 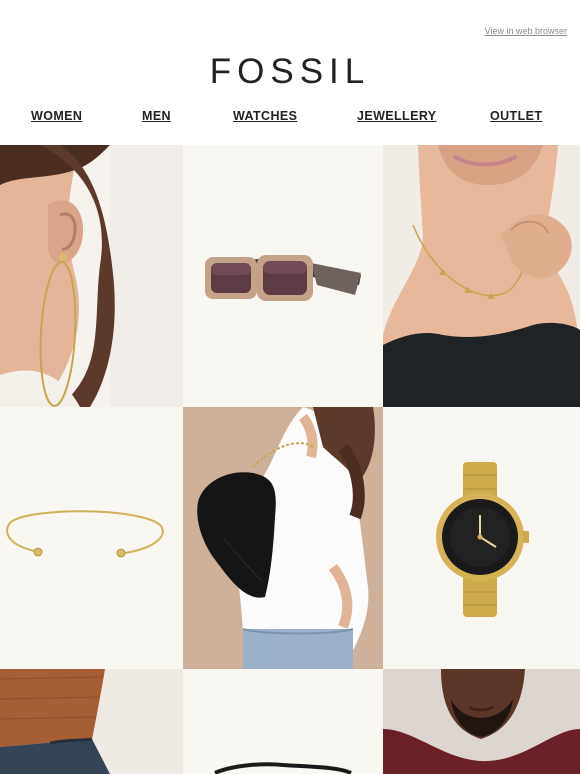 I want to click on nav-men: MEN, so click(x=156, y=116).